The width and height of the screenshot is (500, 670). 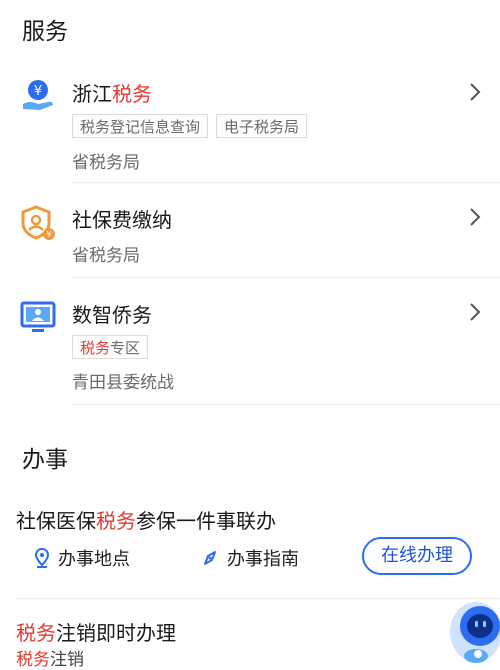 What do you see at coordinates (94, 559) in the screenshot?
I see `location-label: 办事地点` at bounding box center [94, 559].